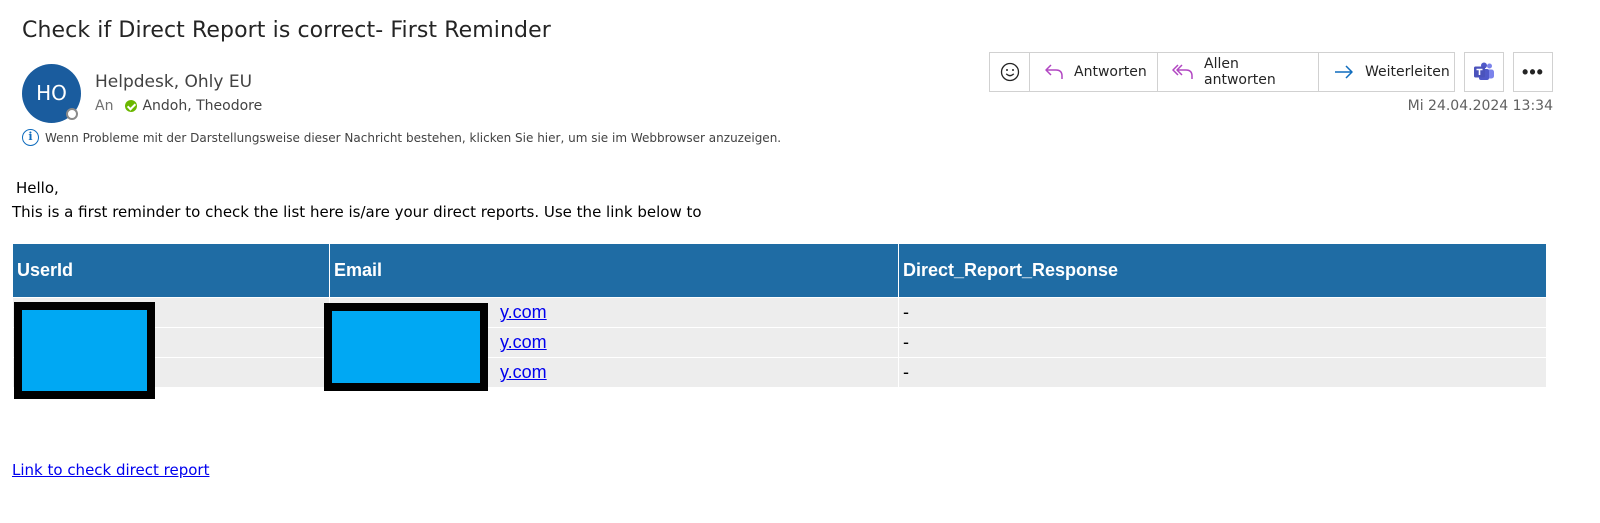  I want to click on redaction-box-userid, so click(84, 350).